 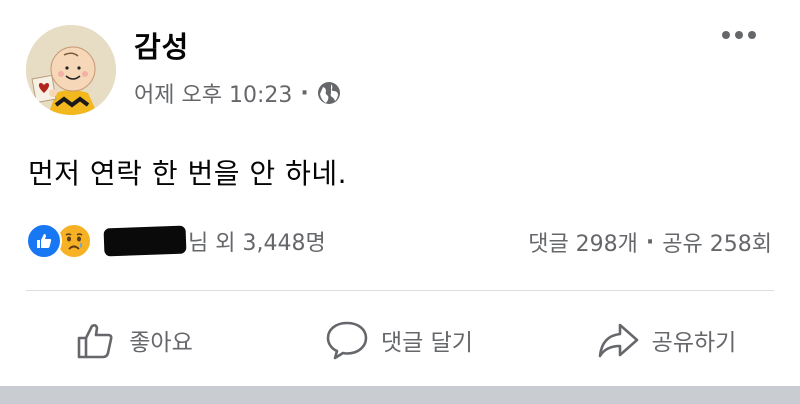 I want to click on comment-button: 댓글 달기, so click(x=399, y=340).